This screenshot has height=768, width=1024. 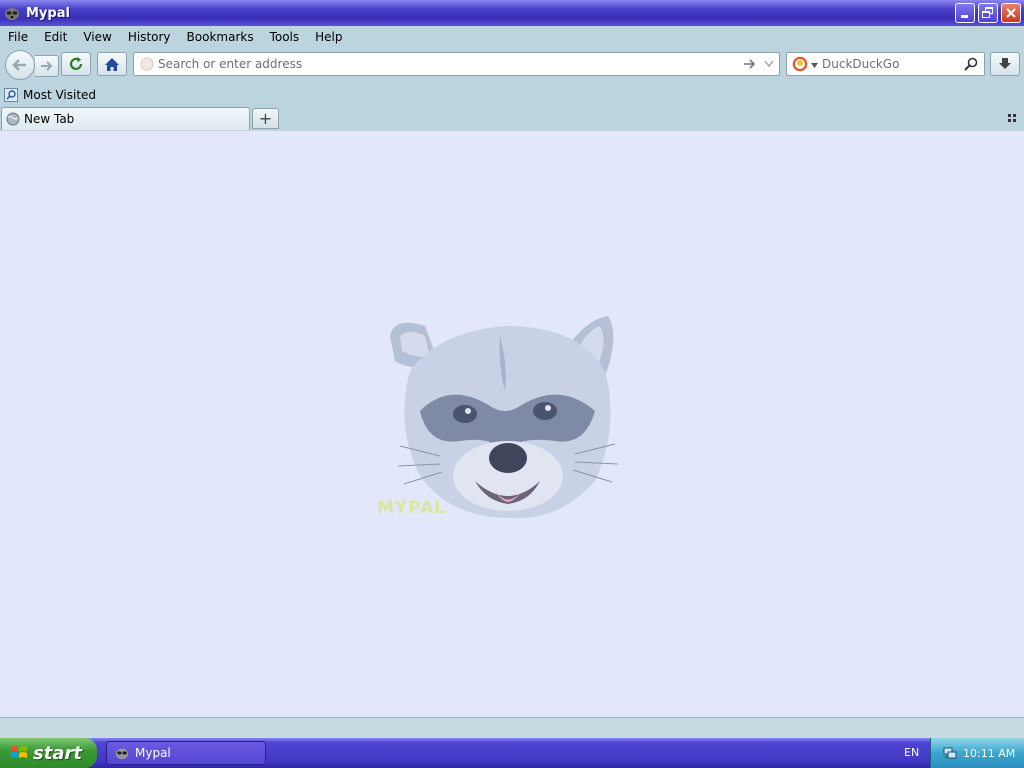 I want to click on plus-icon: +, so click(x=265, y=118).